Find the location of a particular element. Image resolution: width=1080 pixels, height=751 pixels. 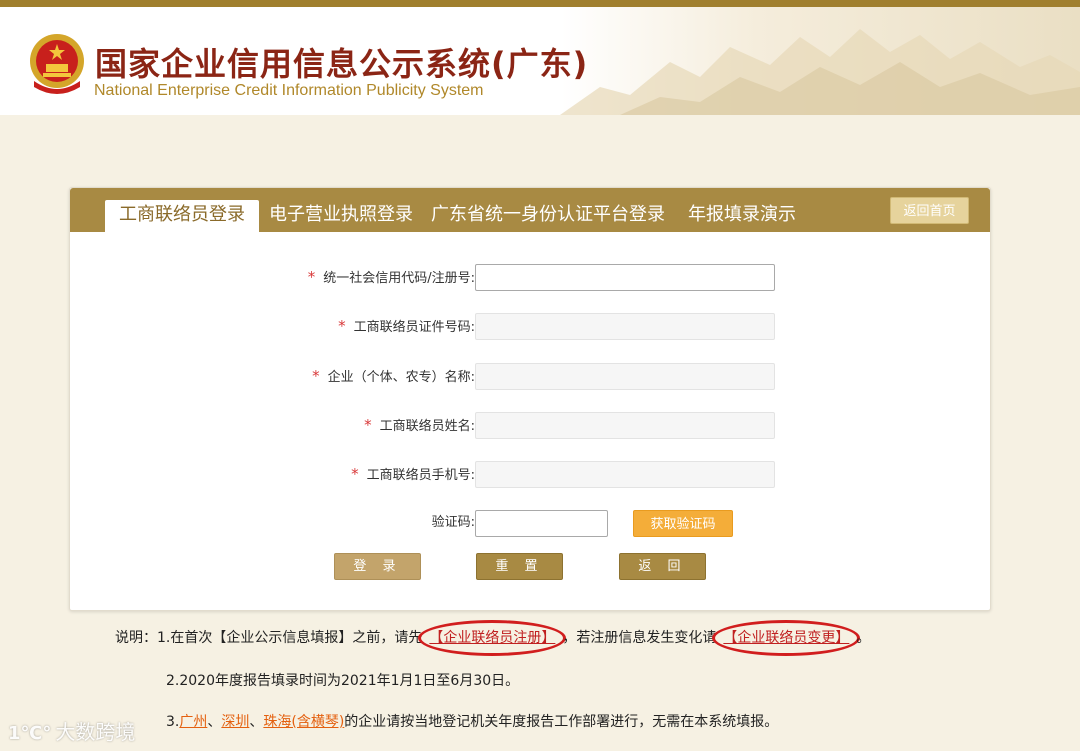

site-title: 国家企业信用信息公示系统(广东) is located at coordinates (342, 64).